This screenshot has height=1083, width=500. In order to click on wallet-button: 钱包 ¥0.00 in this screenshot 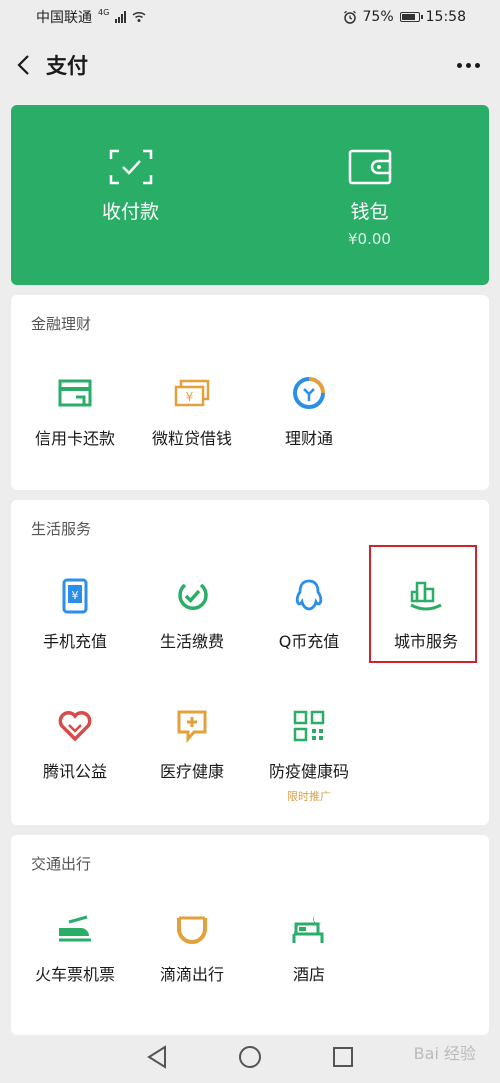, I will do `click(369, 195)`.